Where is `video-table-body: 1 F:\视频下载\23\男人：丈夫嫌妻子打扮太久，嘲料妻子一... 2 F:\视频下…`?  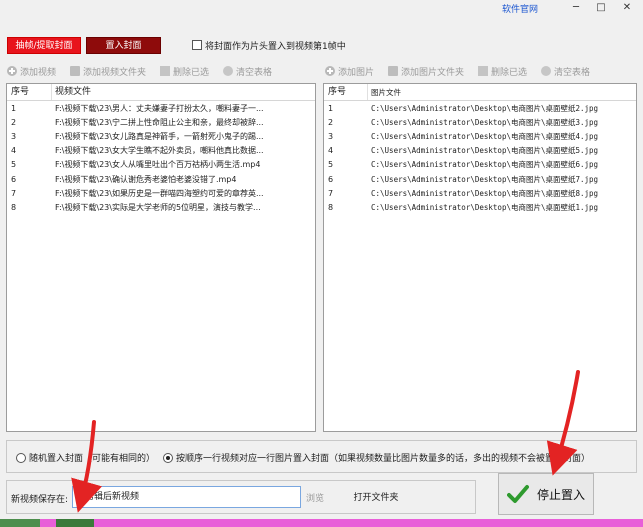
video-table-body: 1 F:\视频下载\23\男人：丈夫嫌妻子打扮太久，嘲料妻子一... 2 F:\视频下… is located at coordinates (161, 158).